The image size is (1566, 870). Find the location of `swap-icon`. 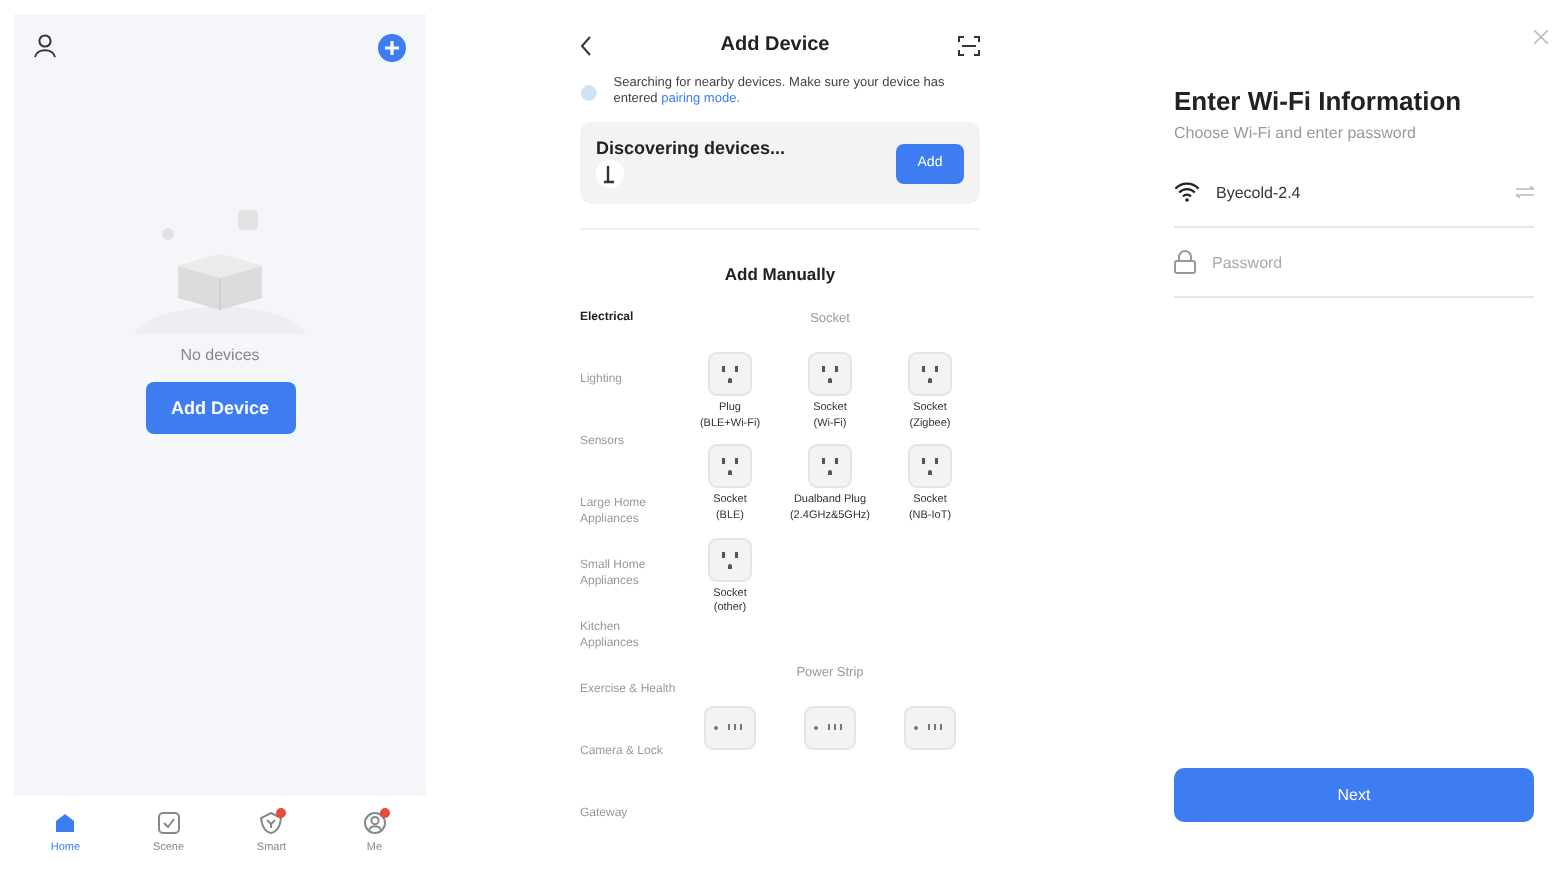

swap-icon is located at coordinates (1525, 192).